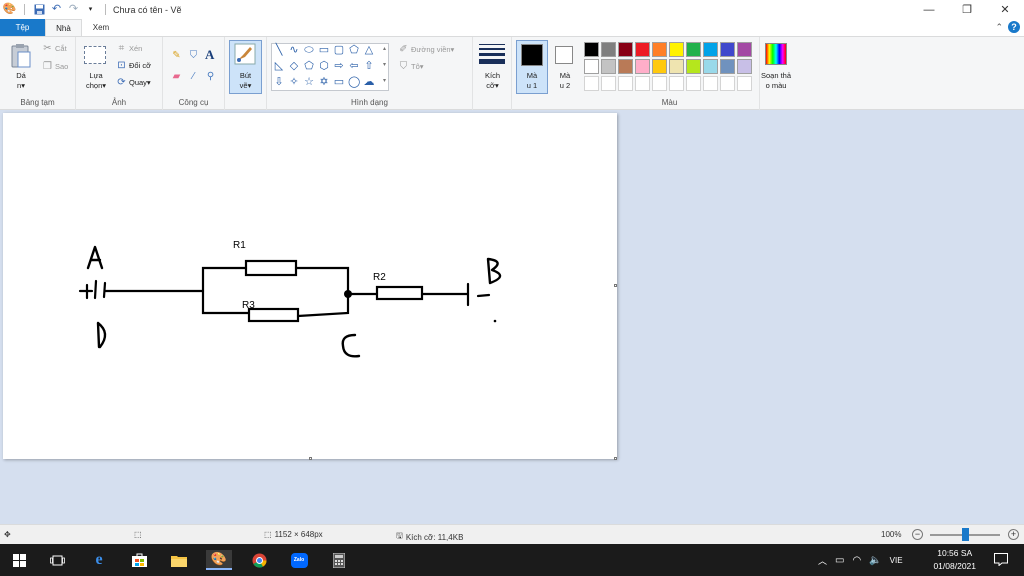 The width and height of the screenshot is (1024, 576). Describe the element at coordinates (73, 9) in the screenshot. I see `redo-icon: ↷` at that location.